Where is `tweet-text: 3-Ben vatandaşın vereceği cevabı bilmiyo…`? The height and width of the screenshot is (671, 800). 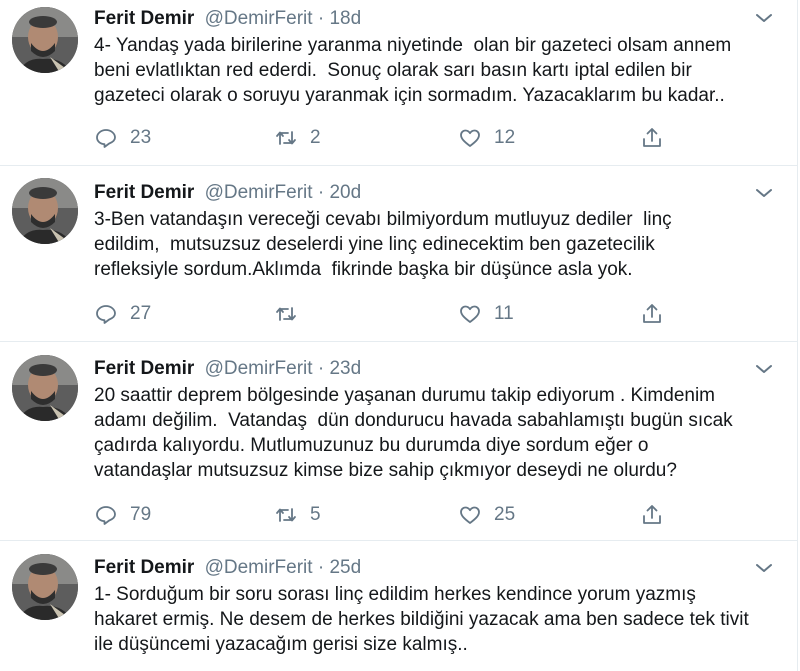
tweet-text: 3-Ben vatandaşın vereceği cevabı bilmiyo… is located at coordinates (383, 244).